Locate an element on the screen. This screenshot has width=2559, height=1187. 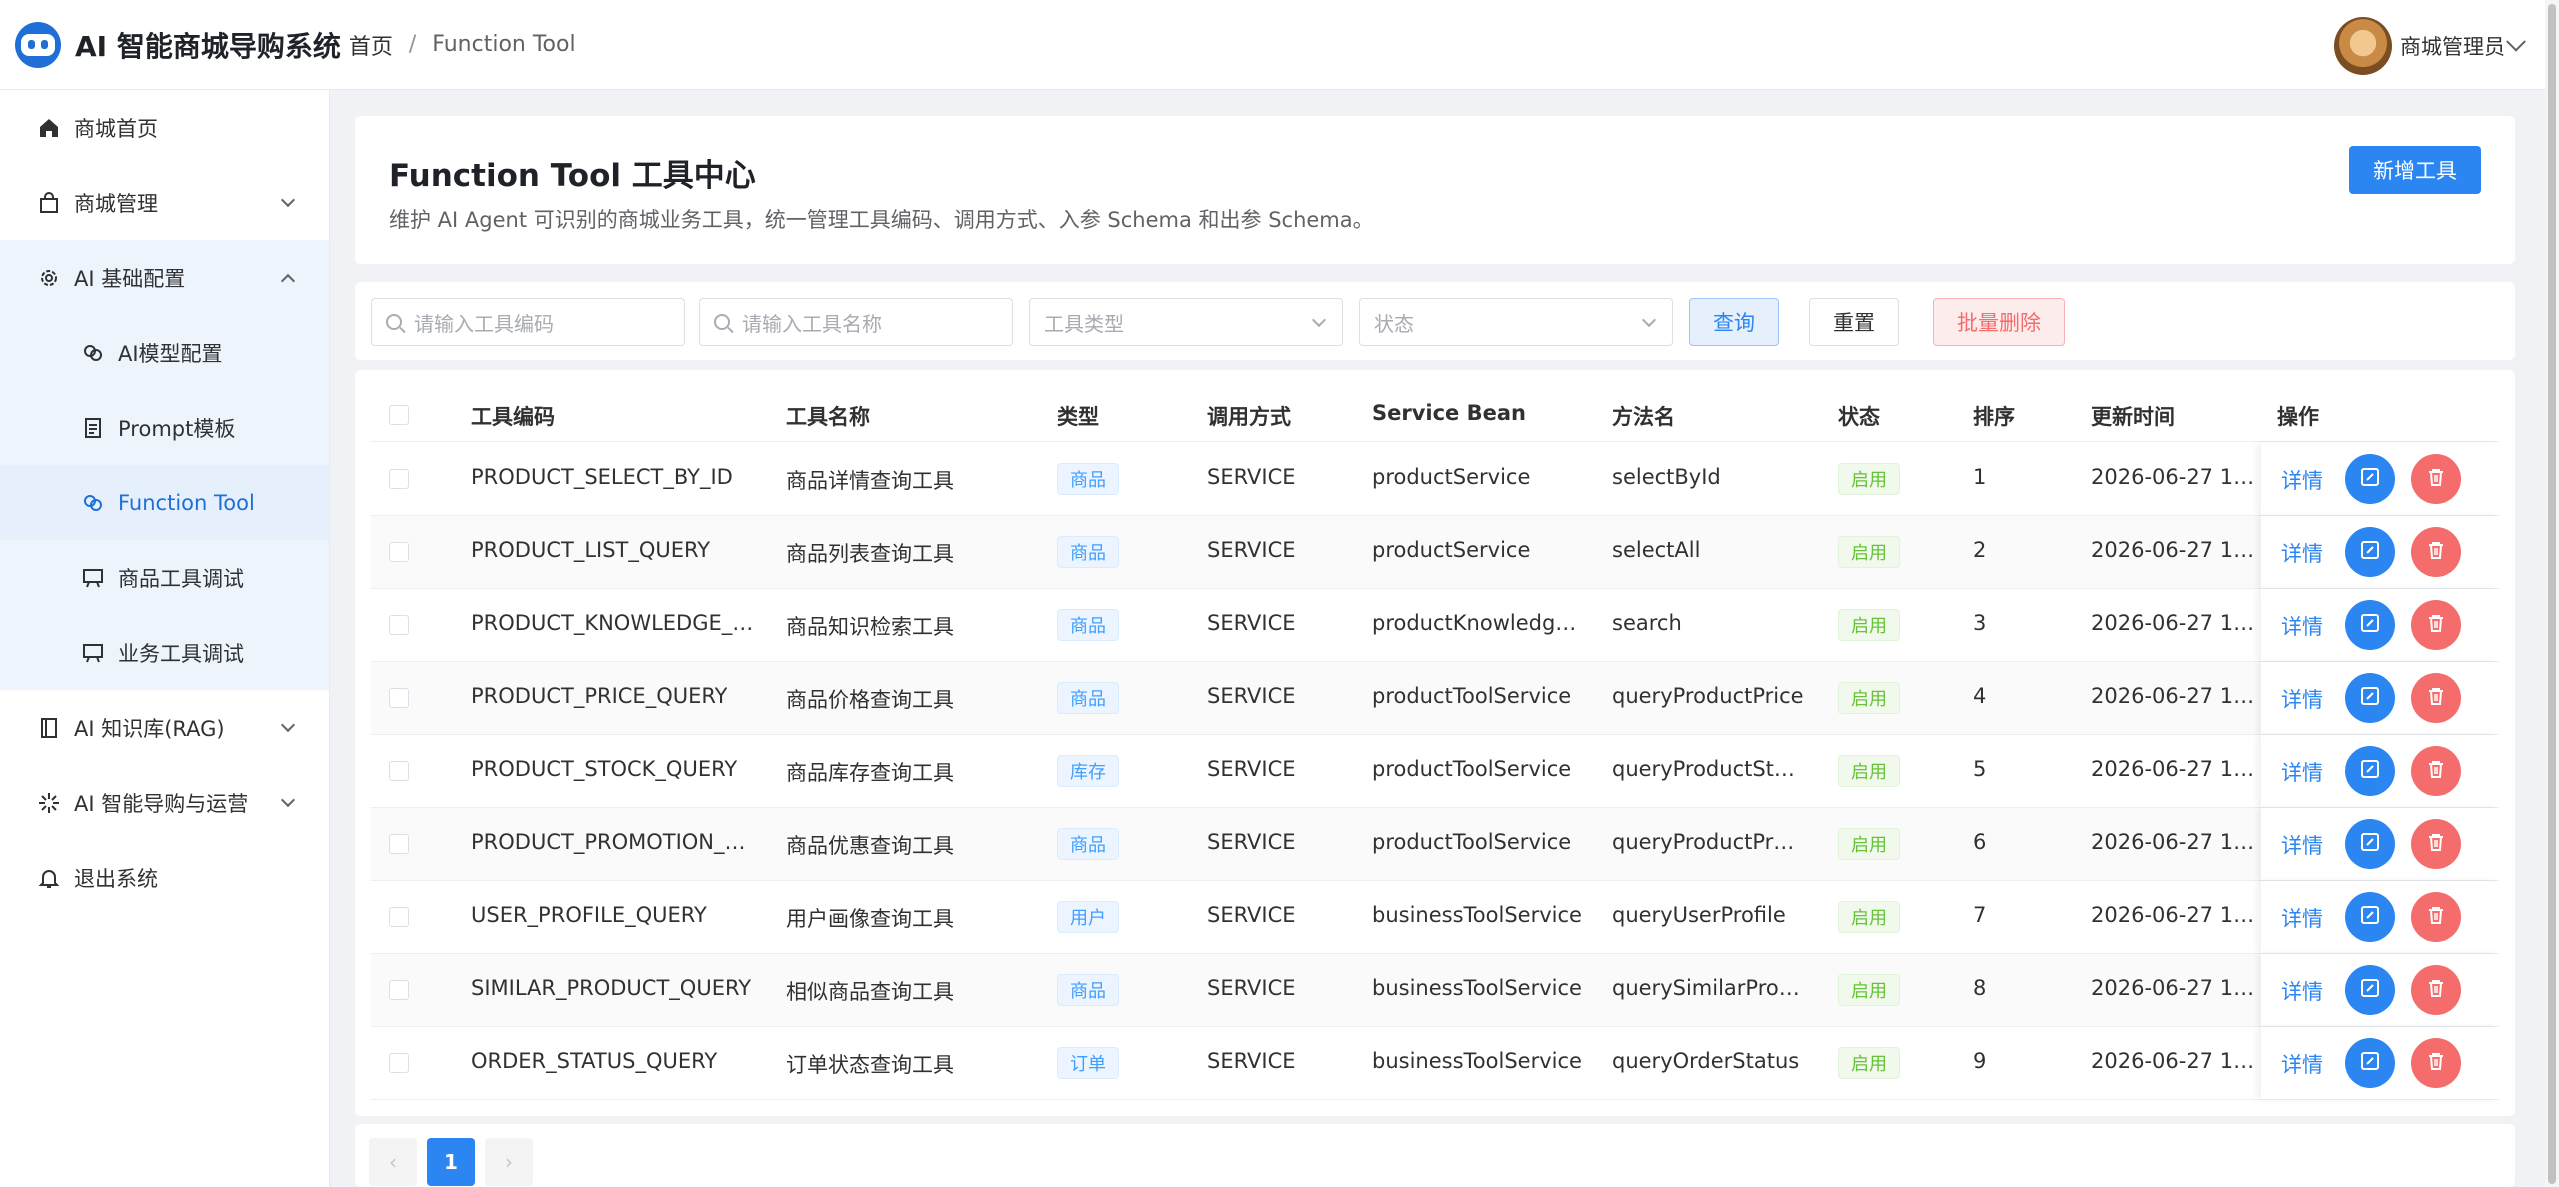
cell-name: 商品列表查询工具 is located at coordinates (870, 554).